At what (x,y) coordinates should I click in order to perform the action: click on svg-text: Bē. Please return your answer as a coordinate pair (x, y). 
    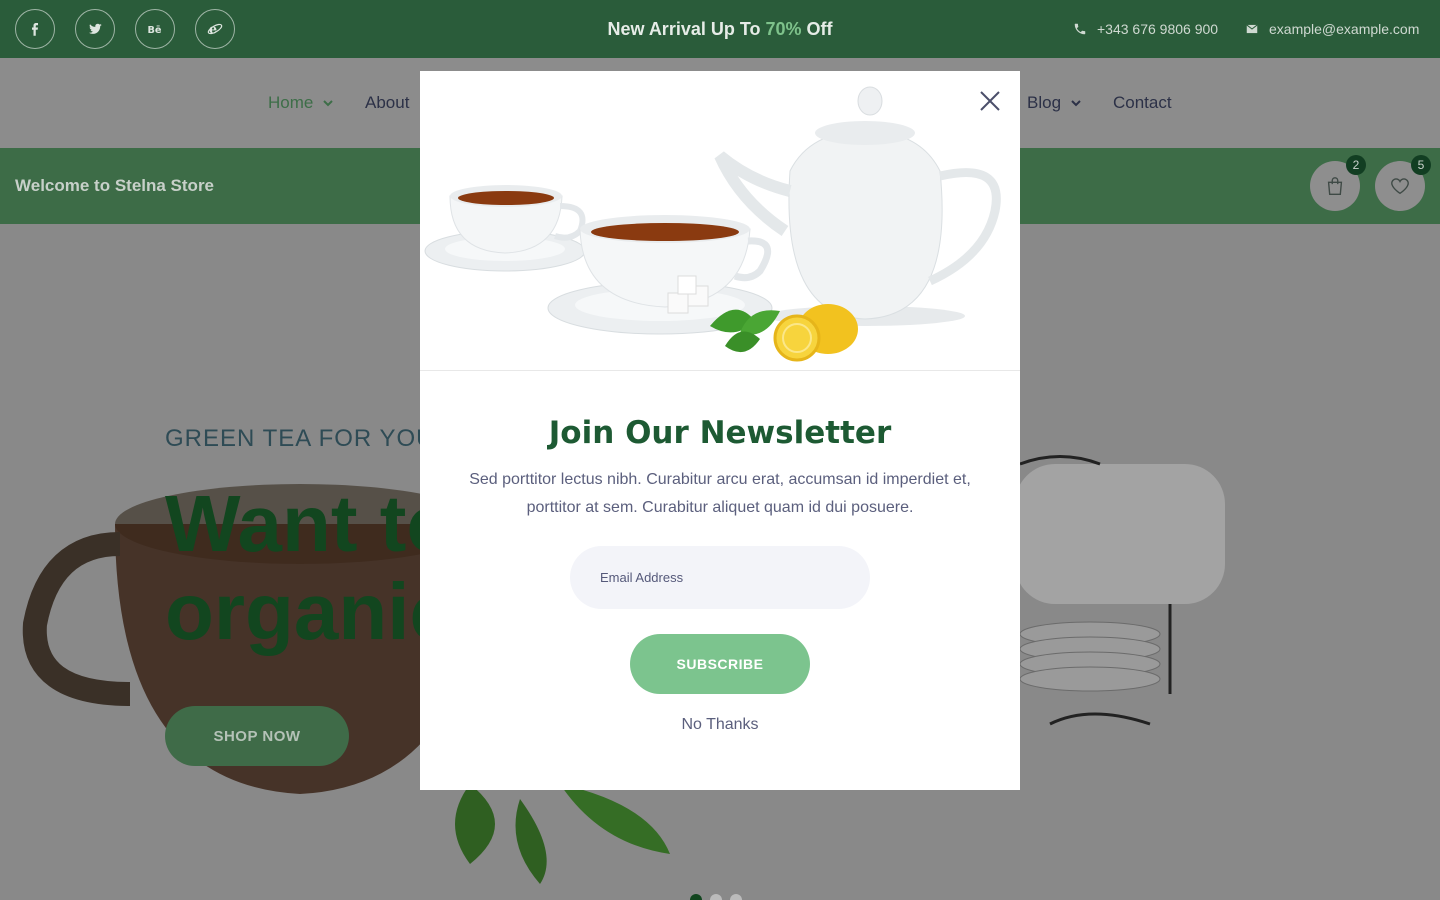
    Looking at the image, I should click on (155, 30).